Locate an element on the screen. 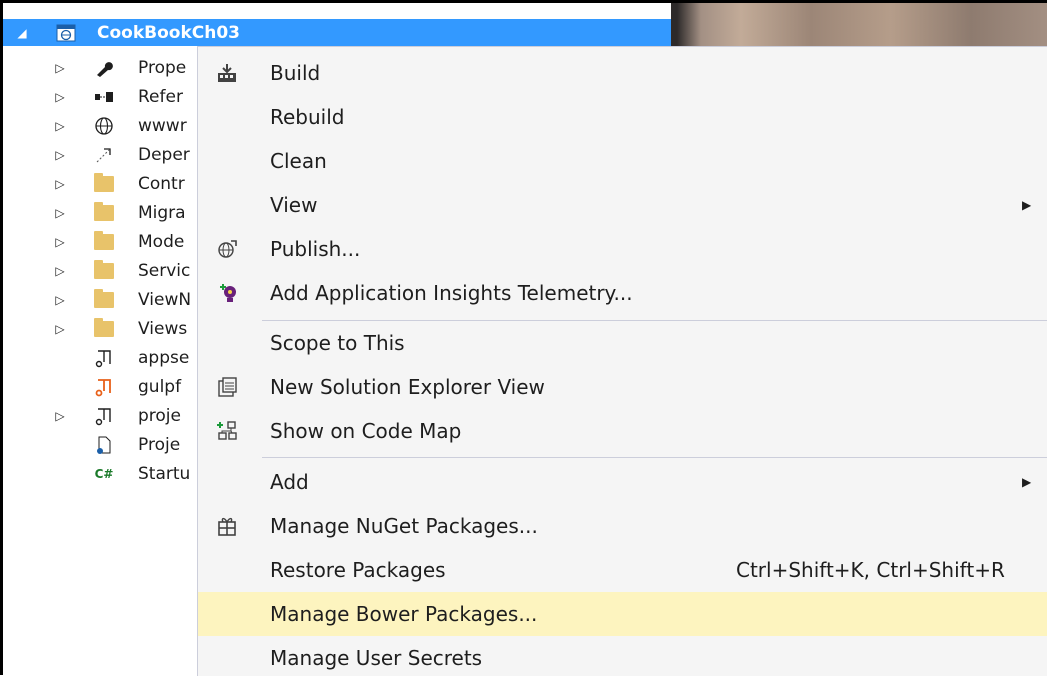  menu-item-label: Add is located at coordinates (289, 482).